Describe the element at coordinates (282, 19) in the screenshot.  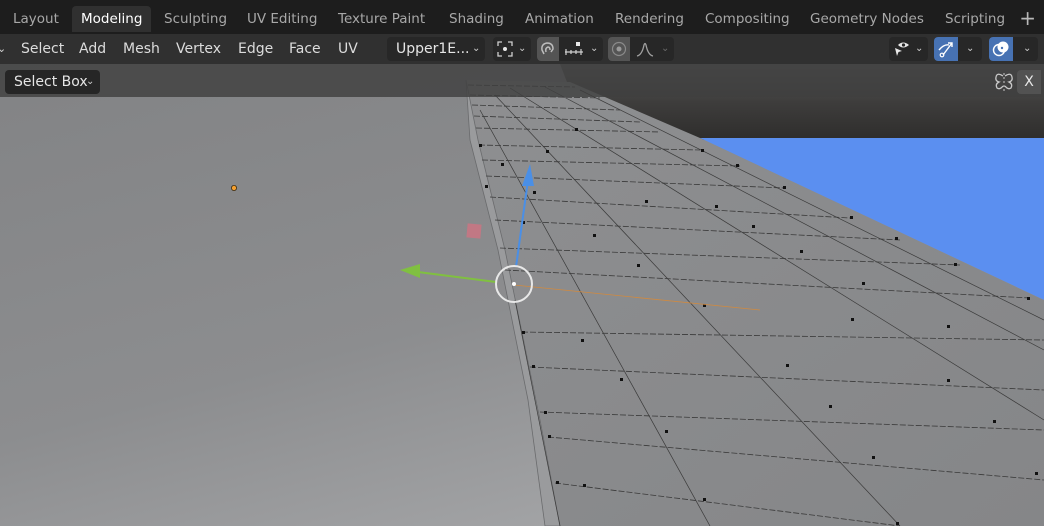
I see `tab-uv-editing: UV Editing` at that location.